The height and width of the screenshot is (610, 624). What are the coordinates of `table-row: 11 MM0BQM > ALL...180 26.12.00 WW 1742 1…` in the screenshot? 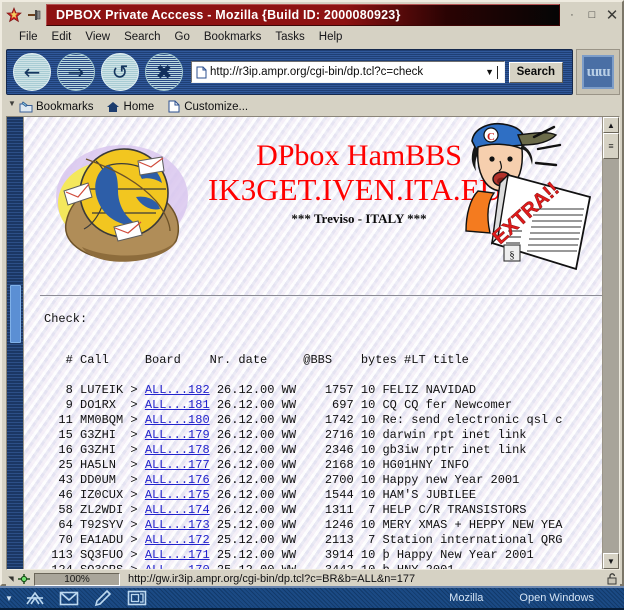 It's located at (303, 420).